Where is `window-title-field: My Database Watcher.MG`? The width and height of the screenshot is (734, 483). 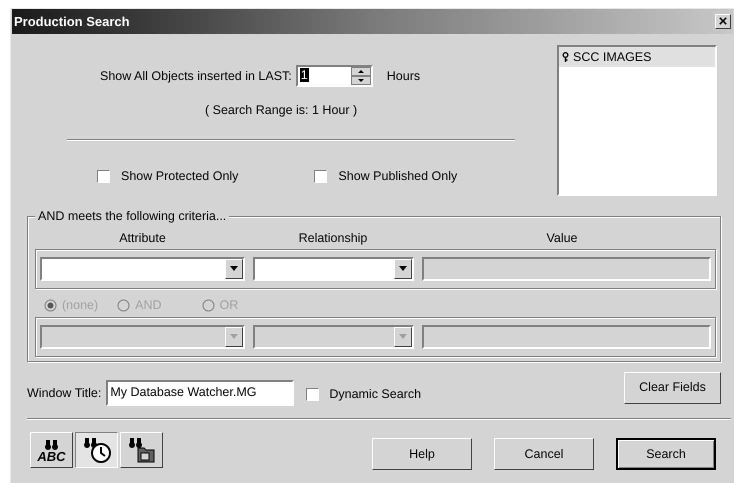 window-title-field: My Database Watcher.MG is located at coordinates (200, 393).